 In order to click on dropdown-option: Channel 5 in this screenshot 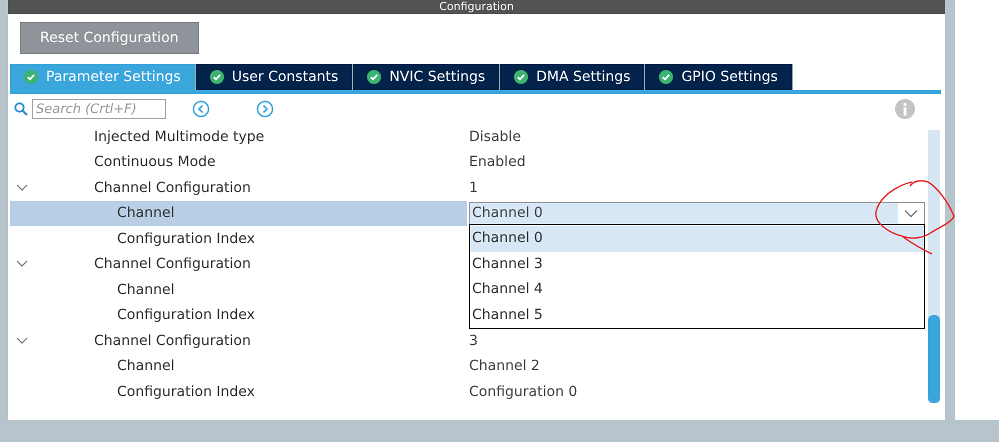, I will do `click(697, 315)`.